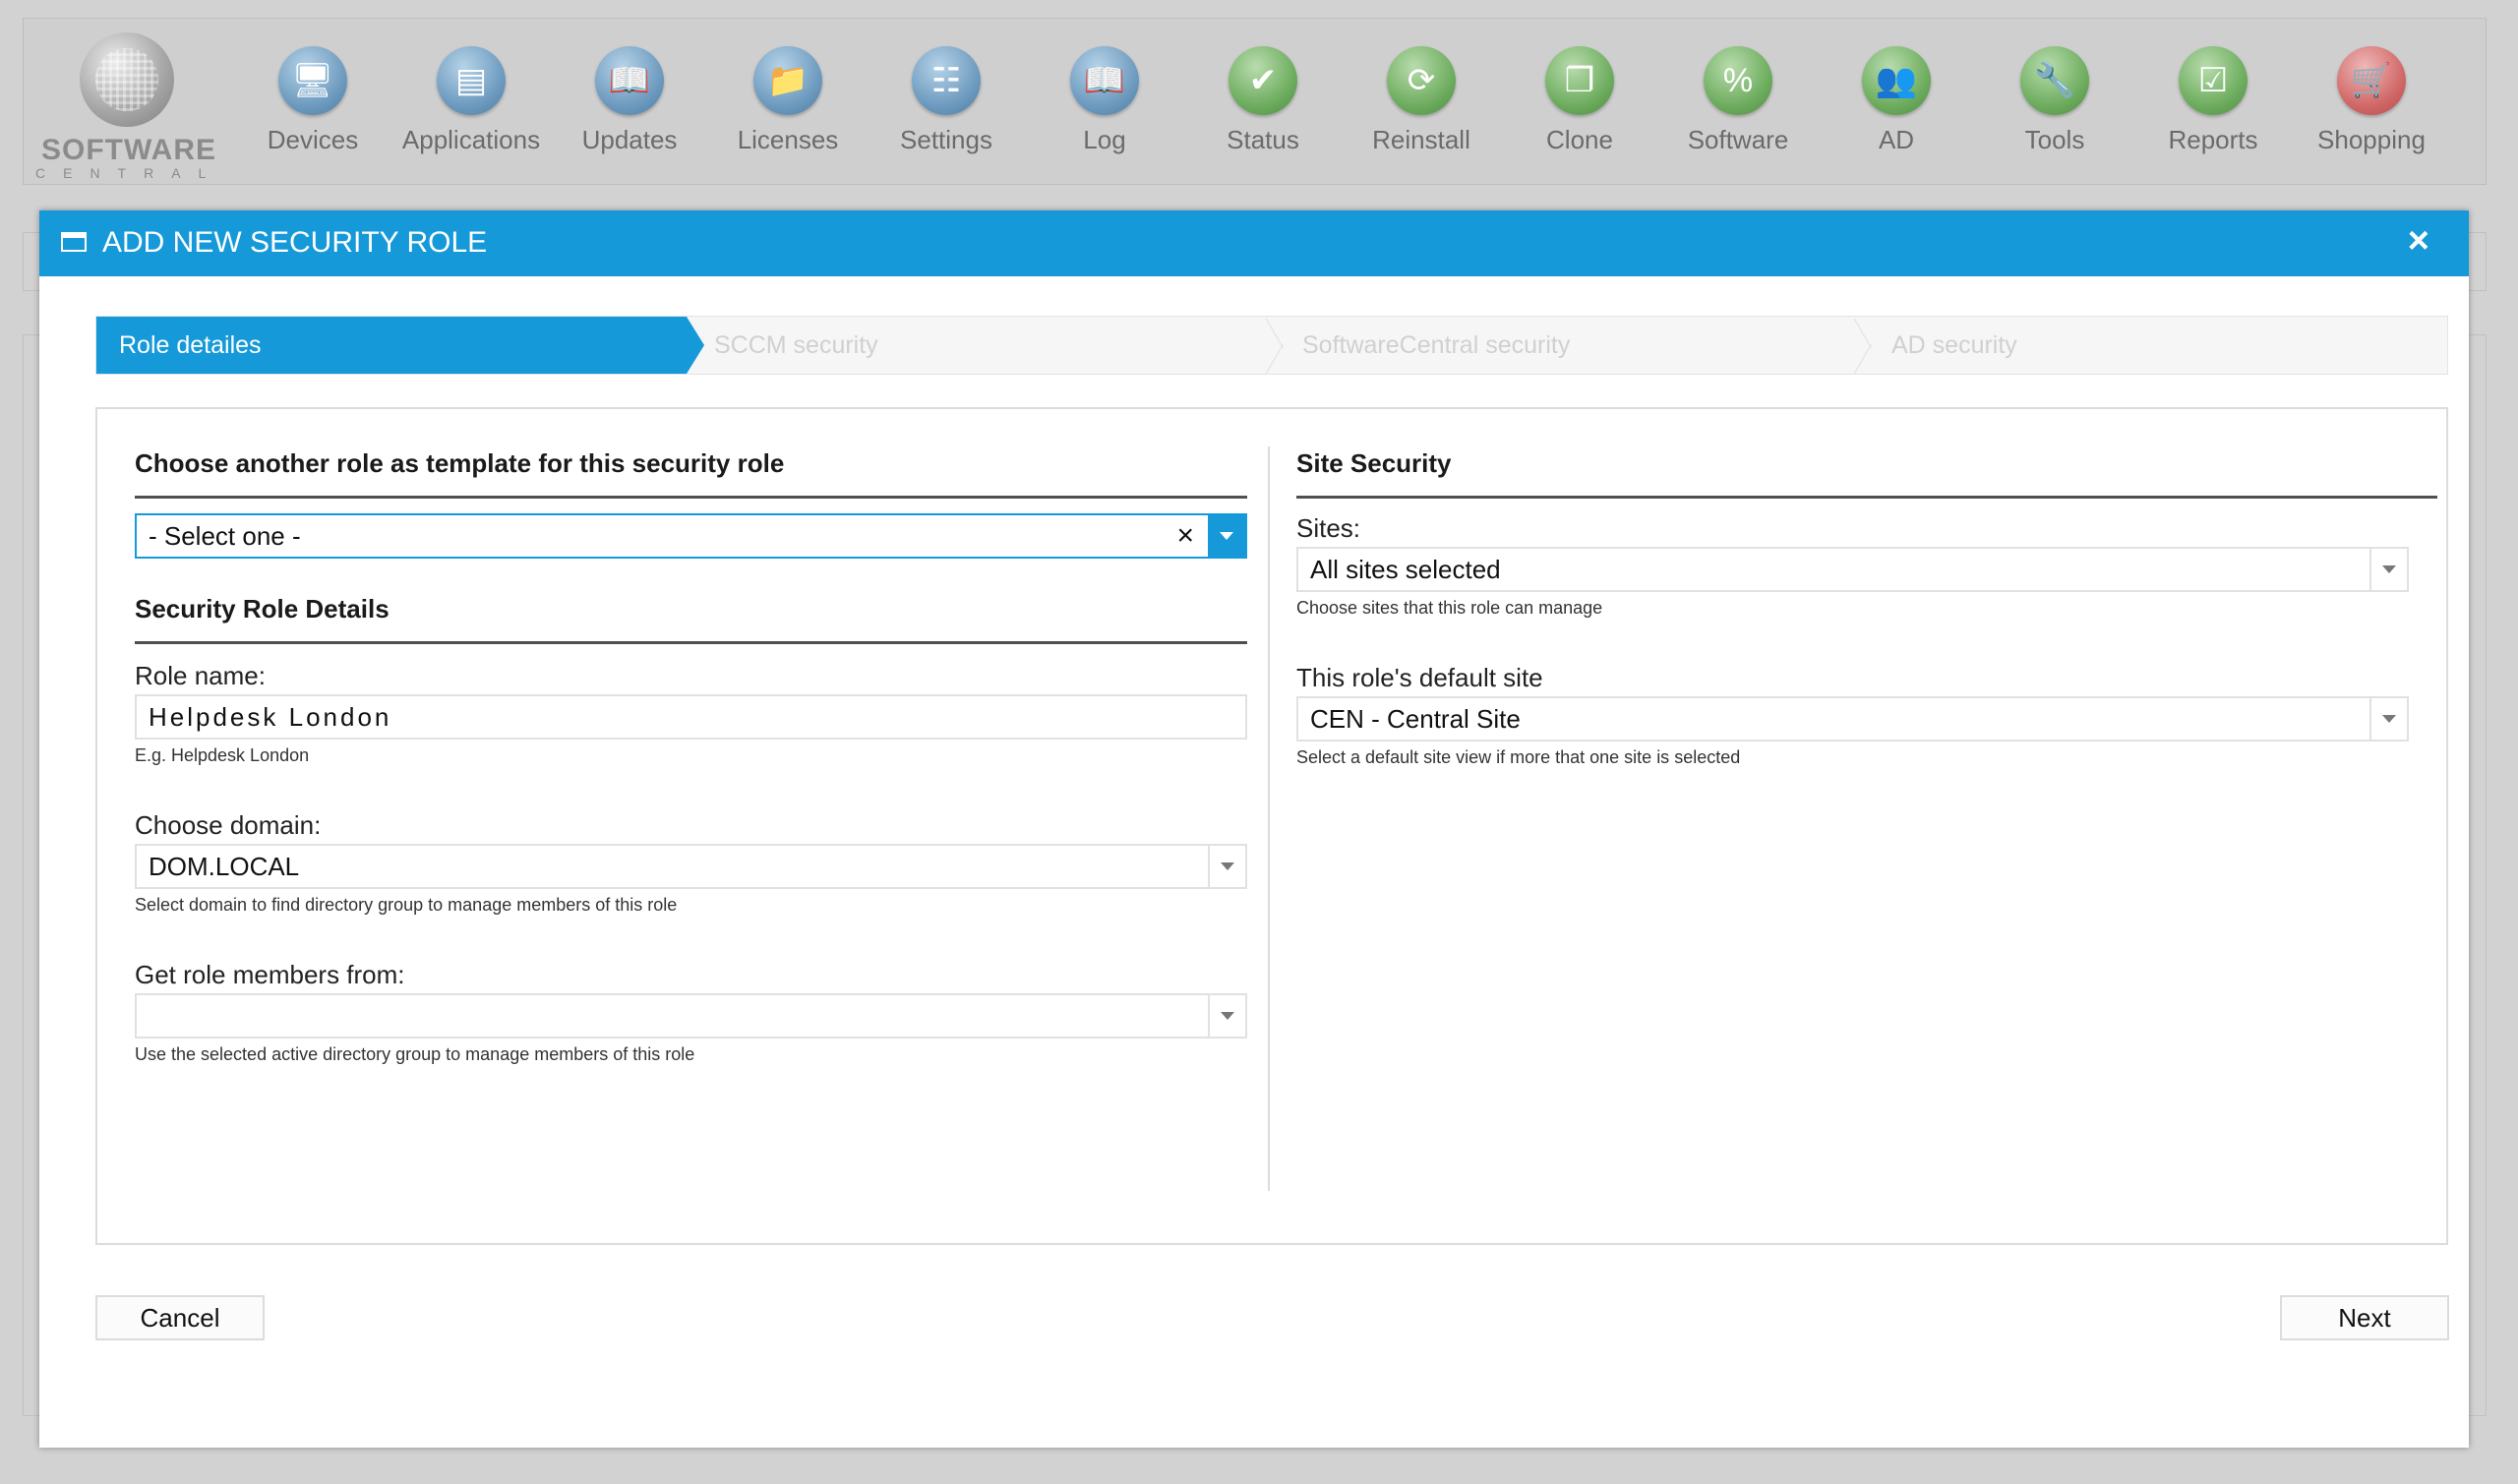 The image size is (2518, 1484). What do you see at coordinates (2054, 140) in the screenshot?
I see `nav-item-label: Tools` at bounding box center [2054, 140].